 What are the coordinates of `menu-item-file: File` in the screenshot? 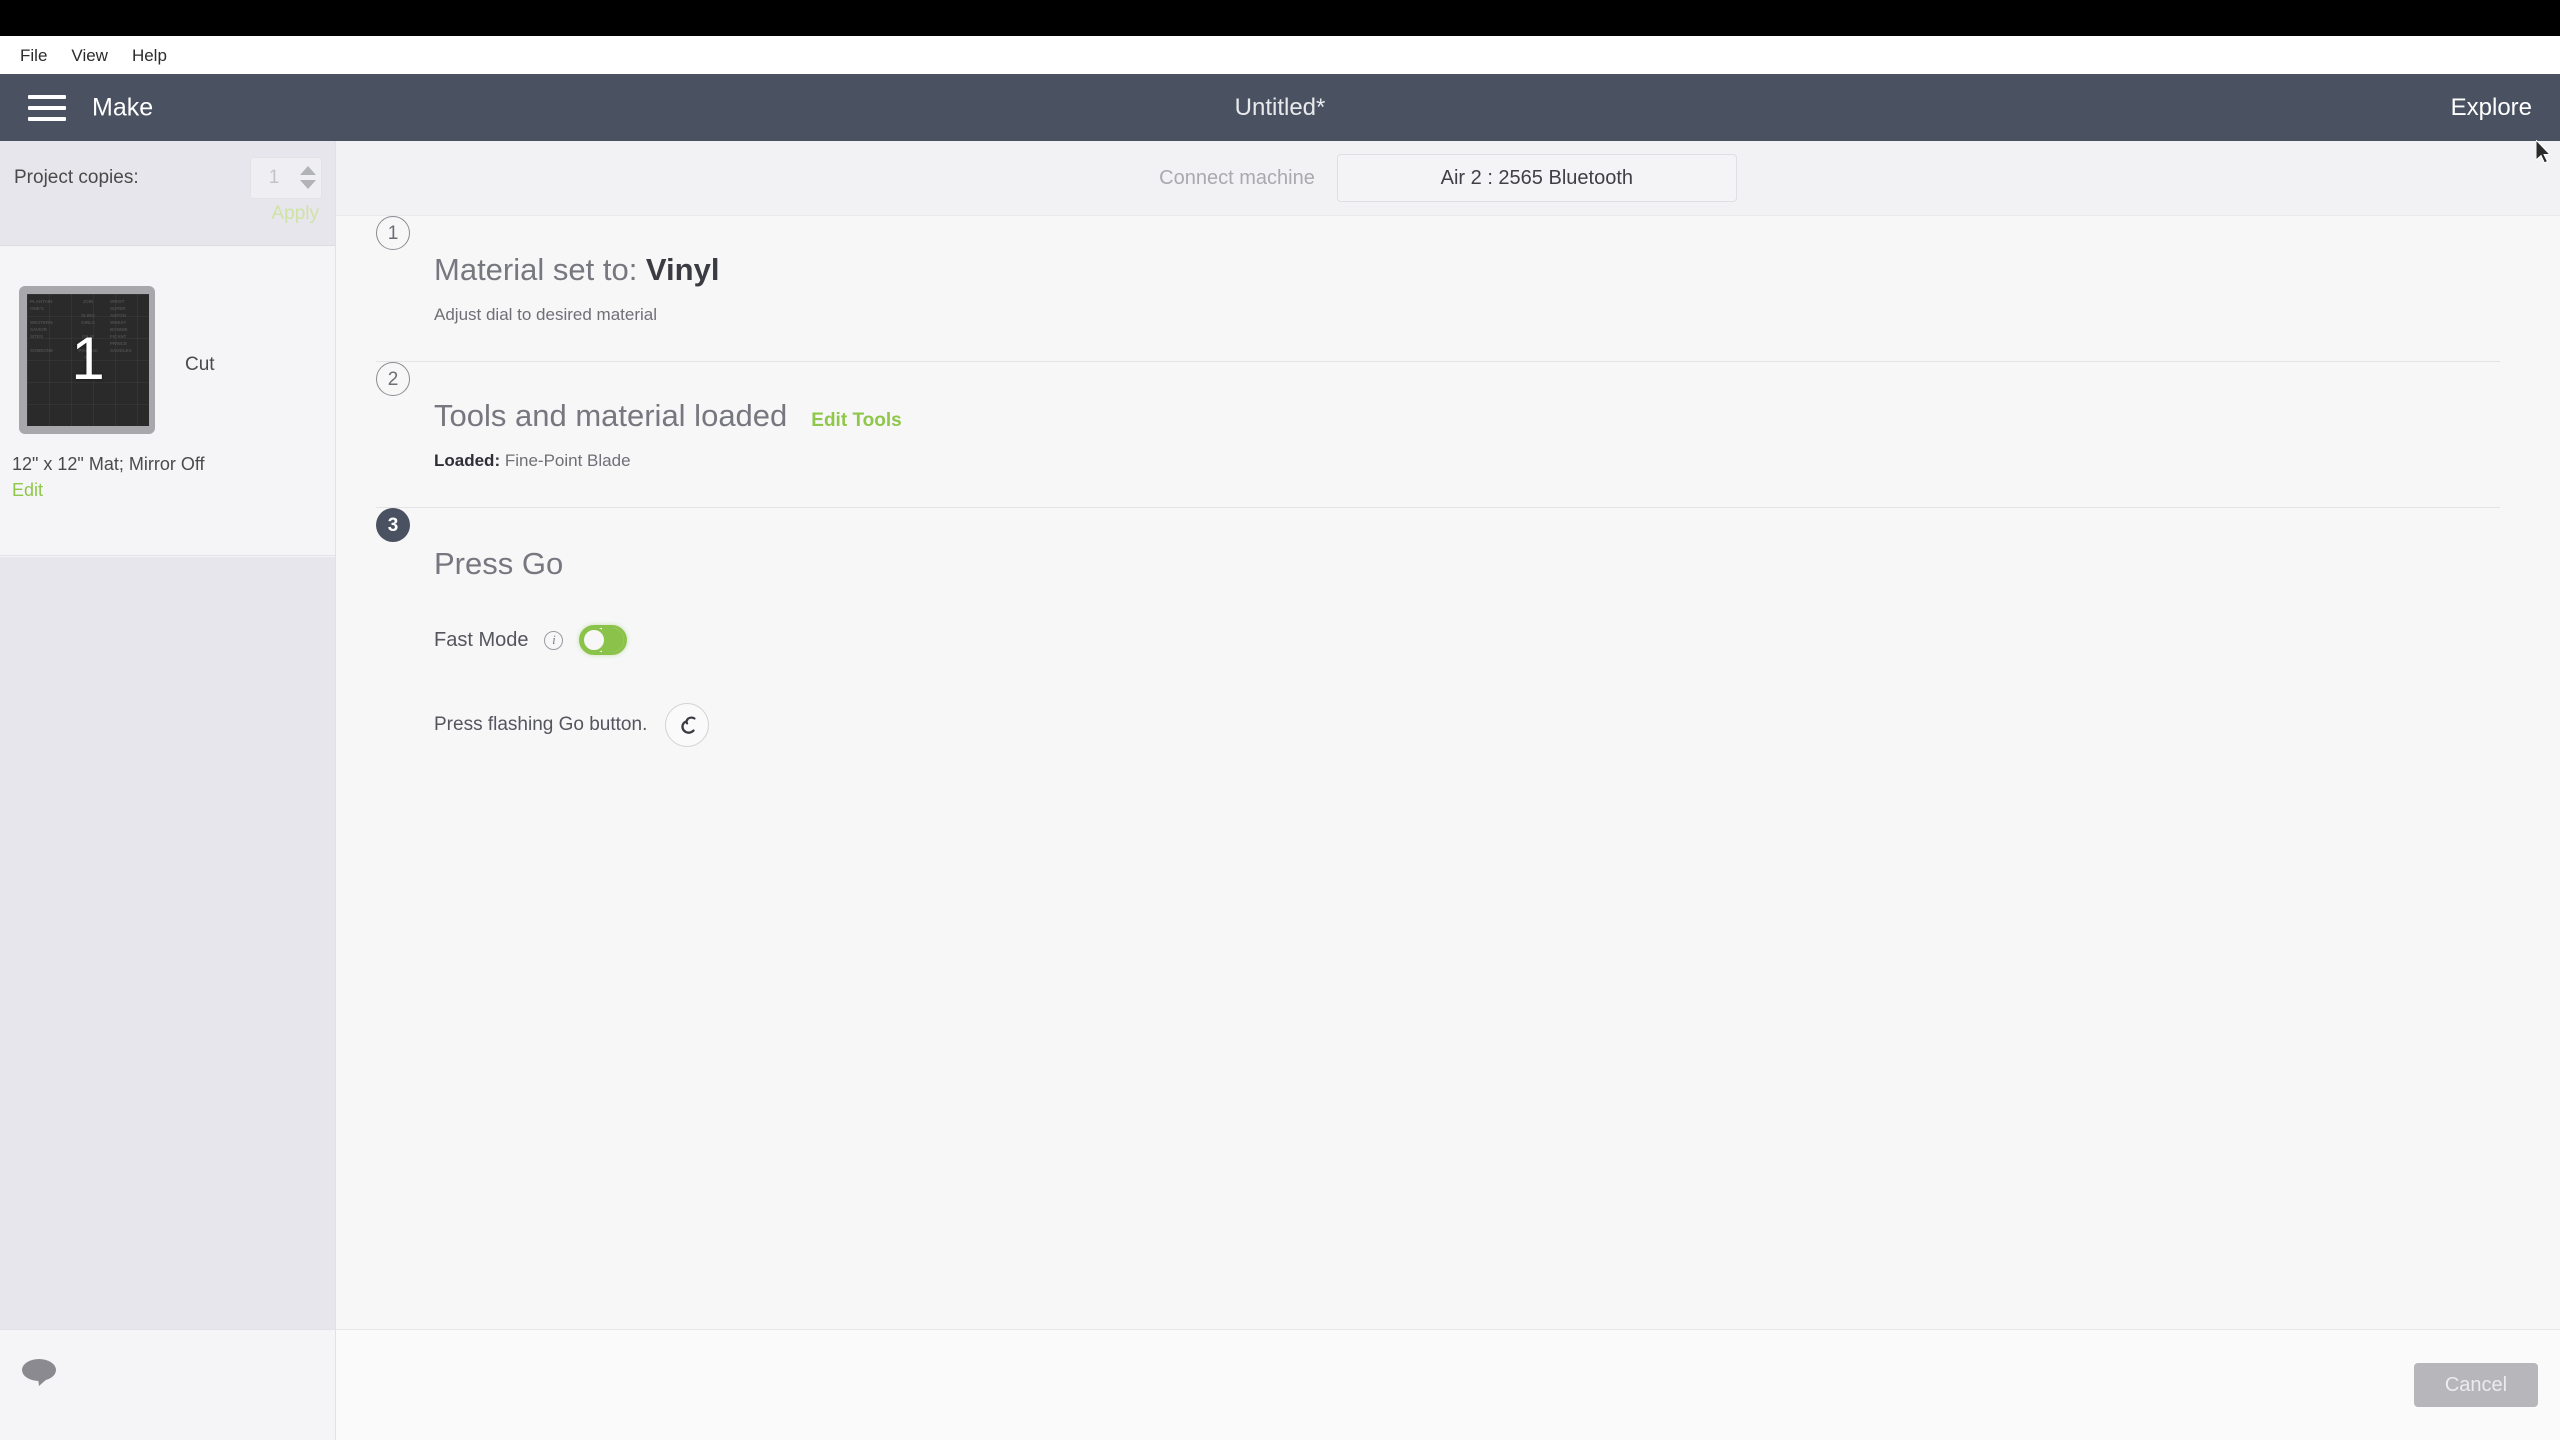 It's located at (33, 55).